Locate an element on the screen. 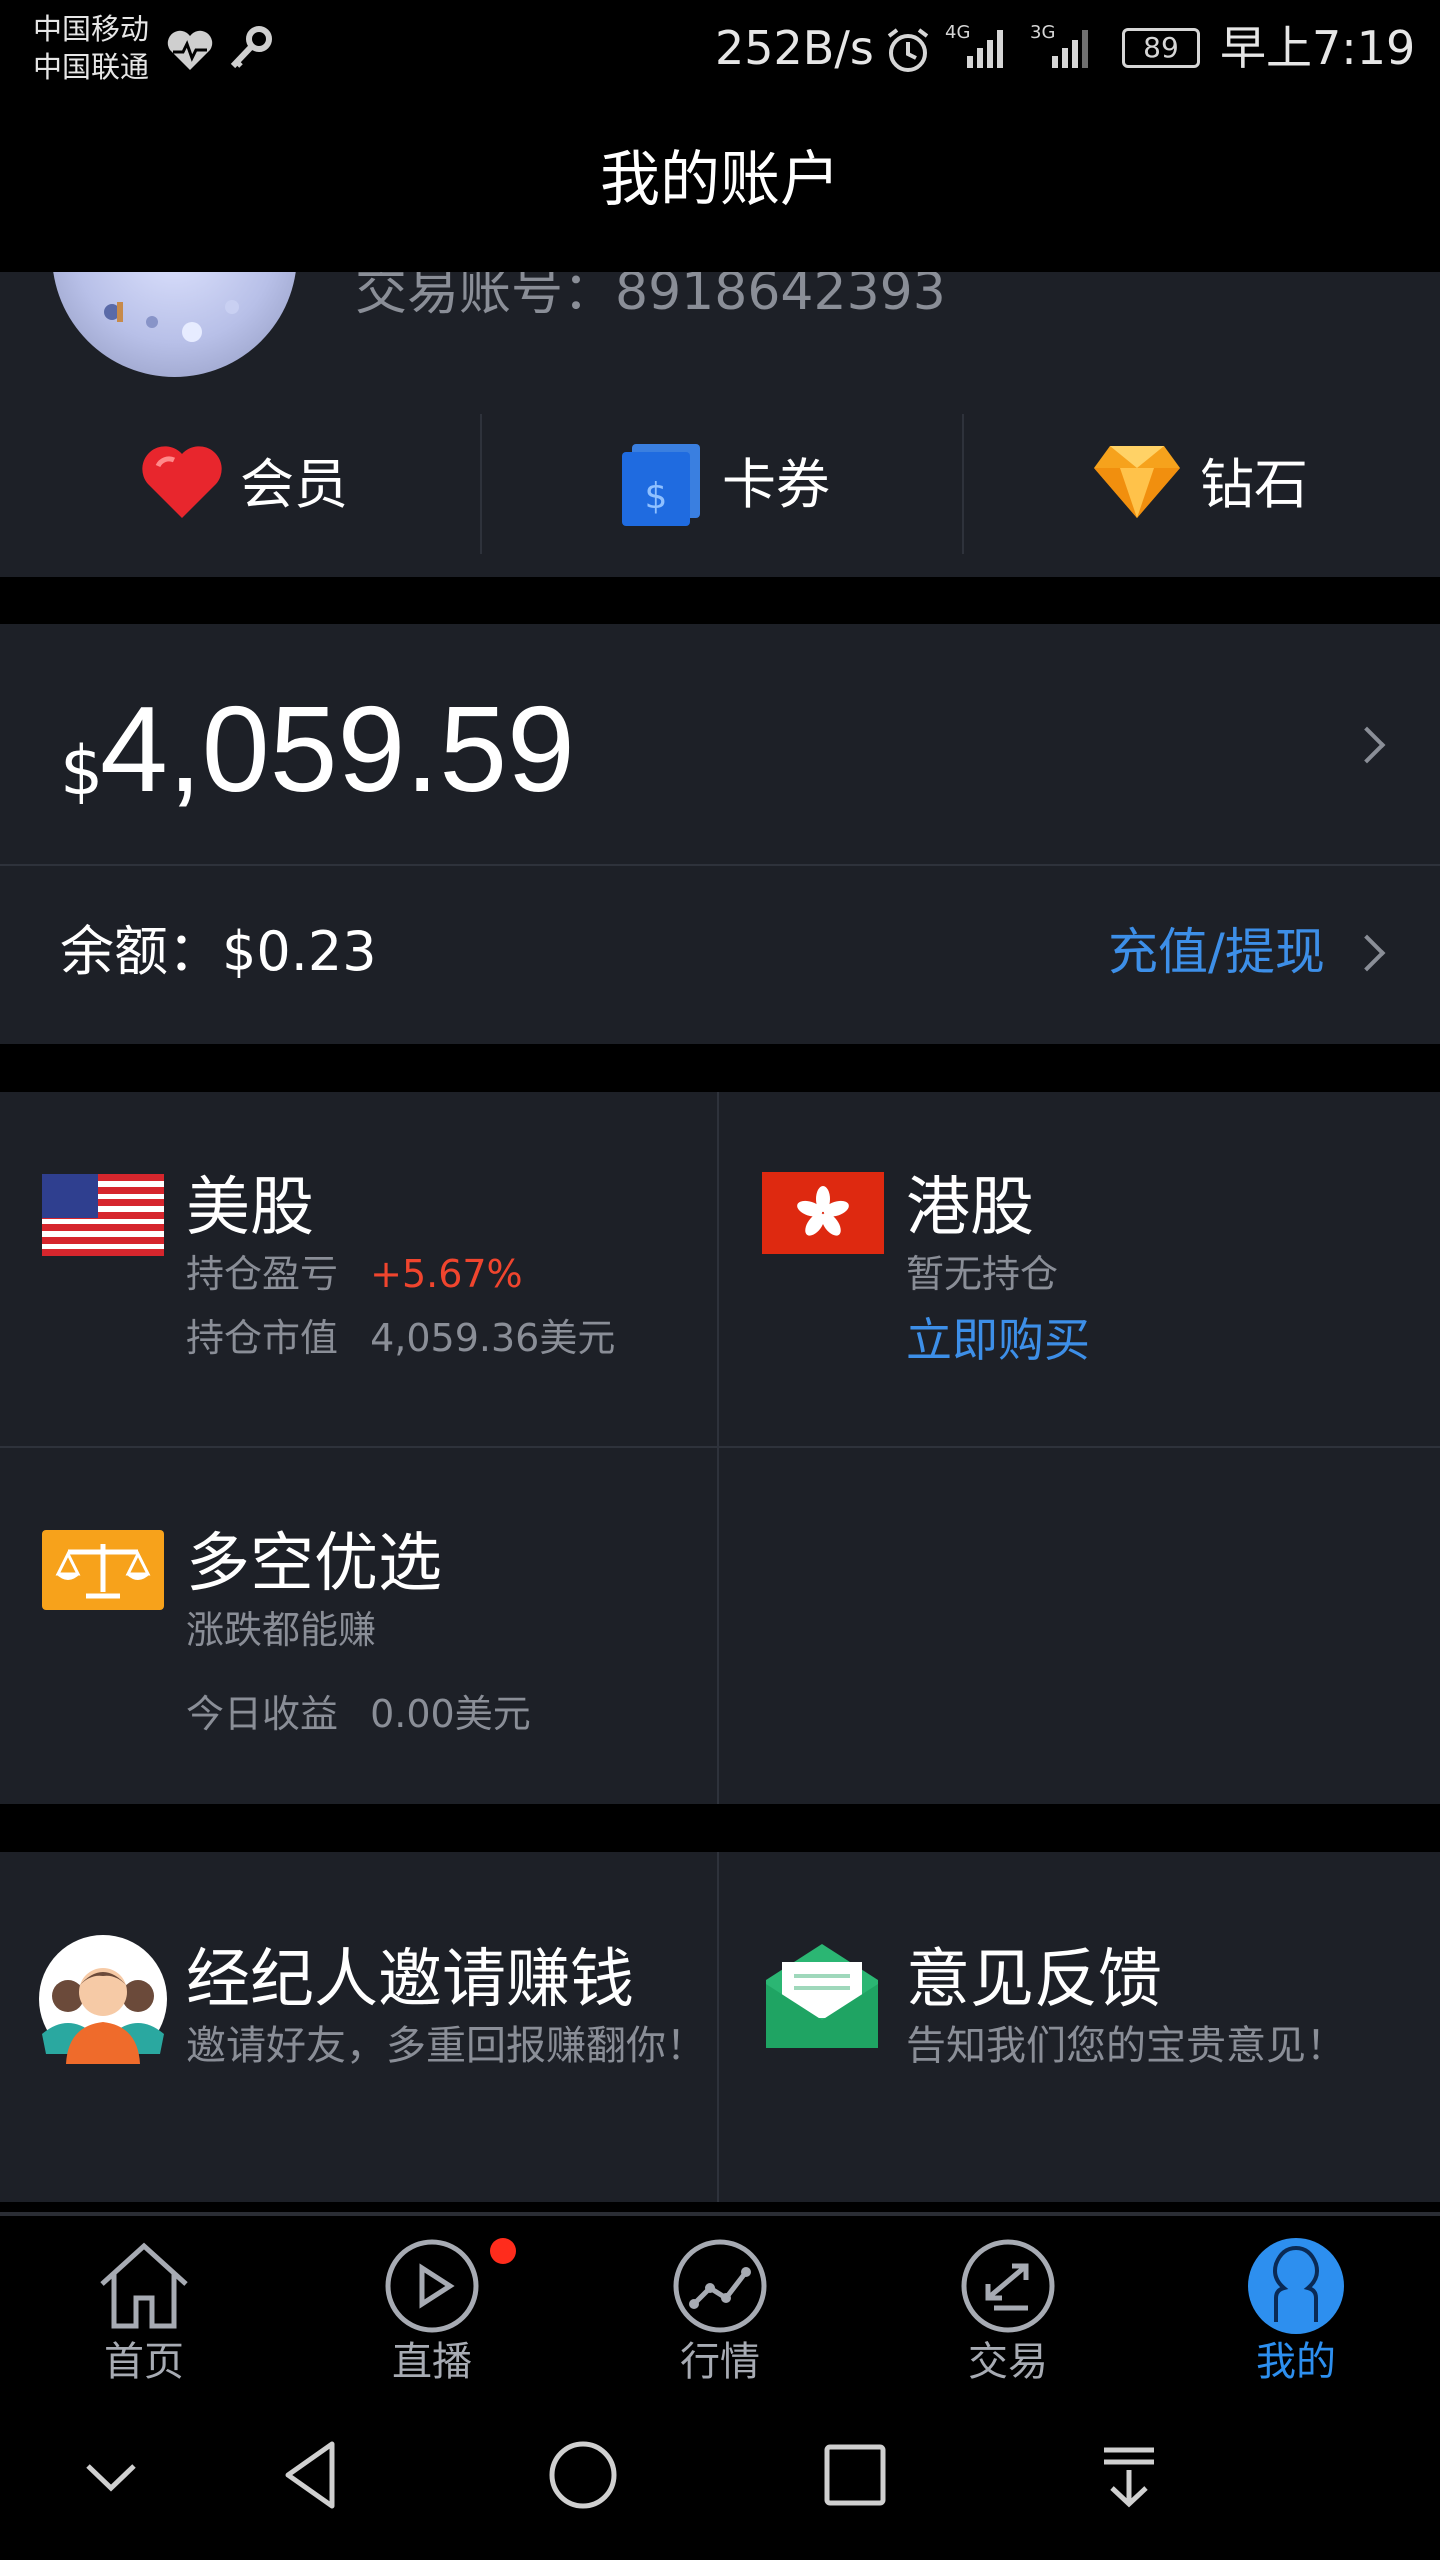 Image resolution: width=1440 pixels, height=2560 pixels. us-market-value-row: 持仓市值 4,059.36美元 is located at coordinates (400, 1338).